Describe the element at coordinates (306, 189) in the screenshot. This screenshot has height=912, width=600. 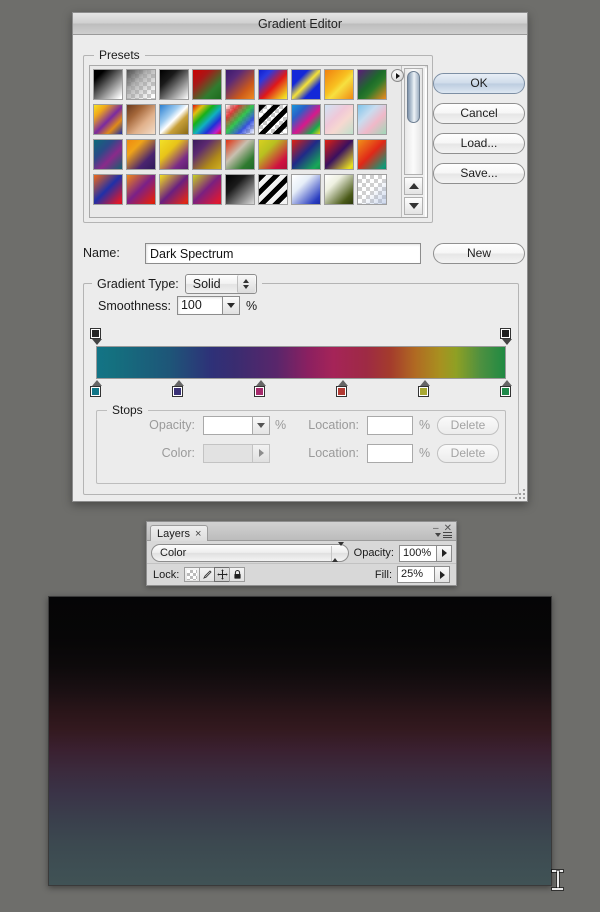
I see `preset-swatch-white-blue` at that location.